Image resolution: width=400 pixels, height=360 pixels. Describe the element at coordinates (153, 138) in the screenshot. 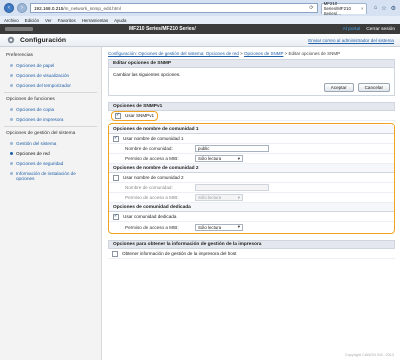

I see `community1-use-label: Usar nombre de comunidad 1` at that location.